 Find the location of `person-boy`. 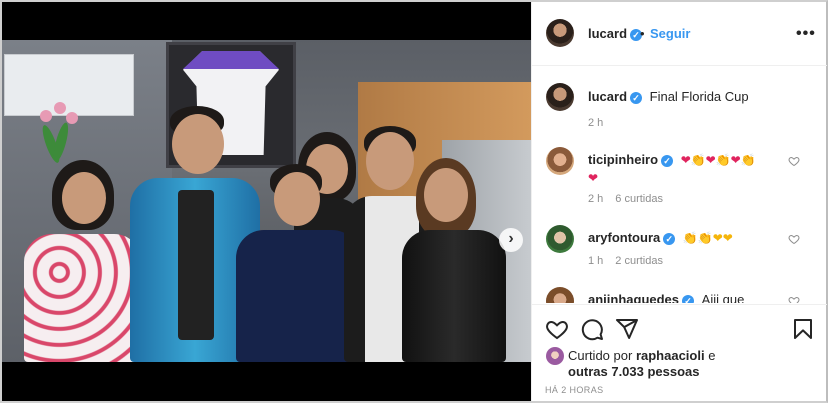

person-boy is located at coordinates (298, 263).